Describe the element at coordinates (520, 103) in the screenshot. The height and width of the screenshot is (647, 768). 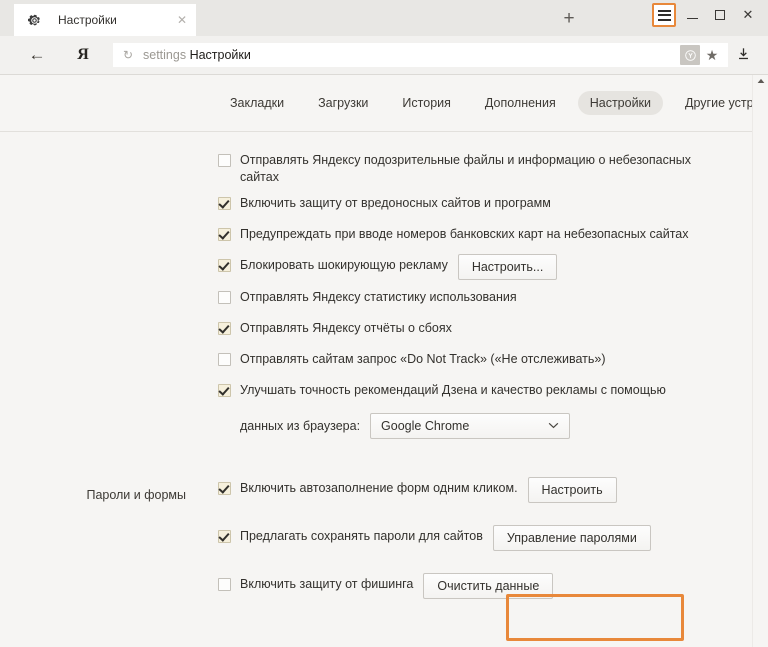
I see `settings-tab-addons: Дополнения` at that location.